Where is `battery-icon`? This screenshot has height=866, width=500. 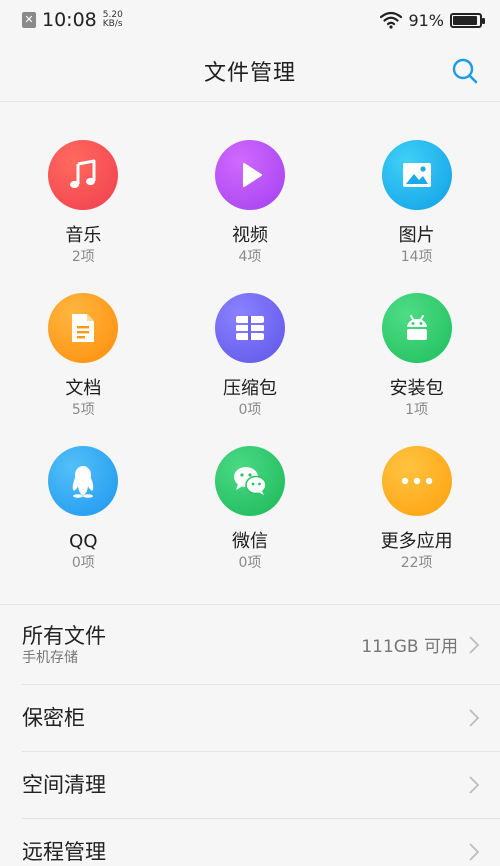
battery-icon is located at coordinates (467, 20).